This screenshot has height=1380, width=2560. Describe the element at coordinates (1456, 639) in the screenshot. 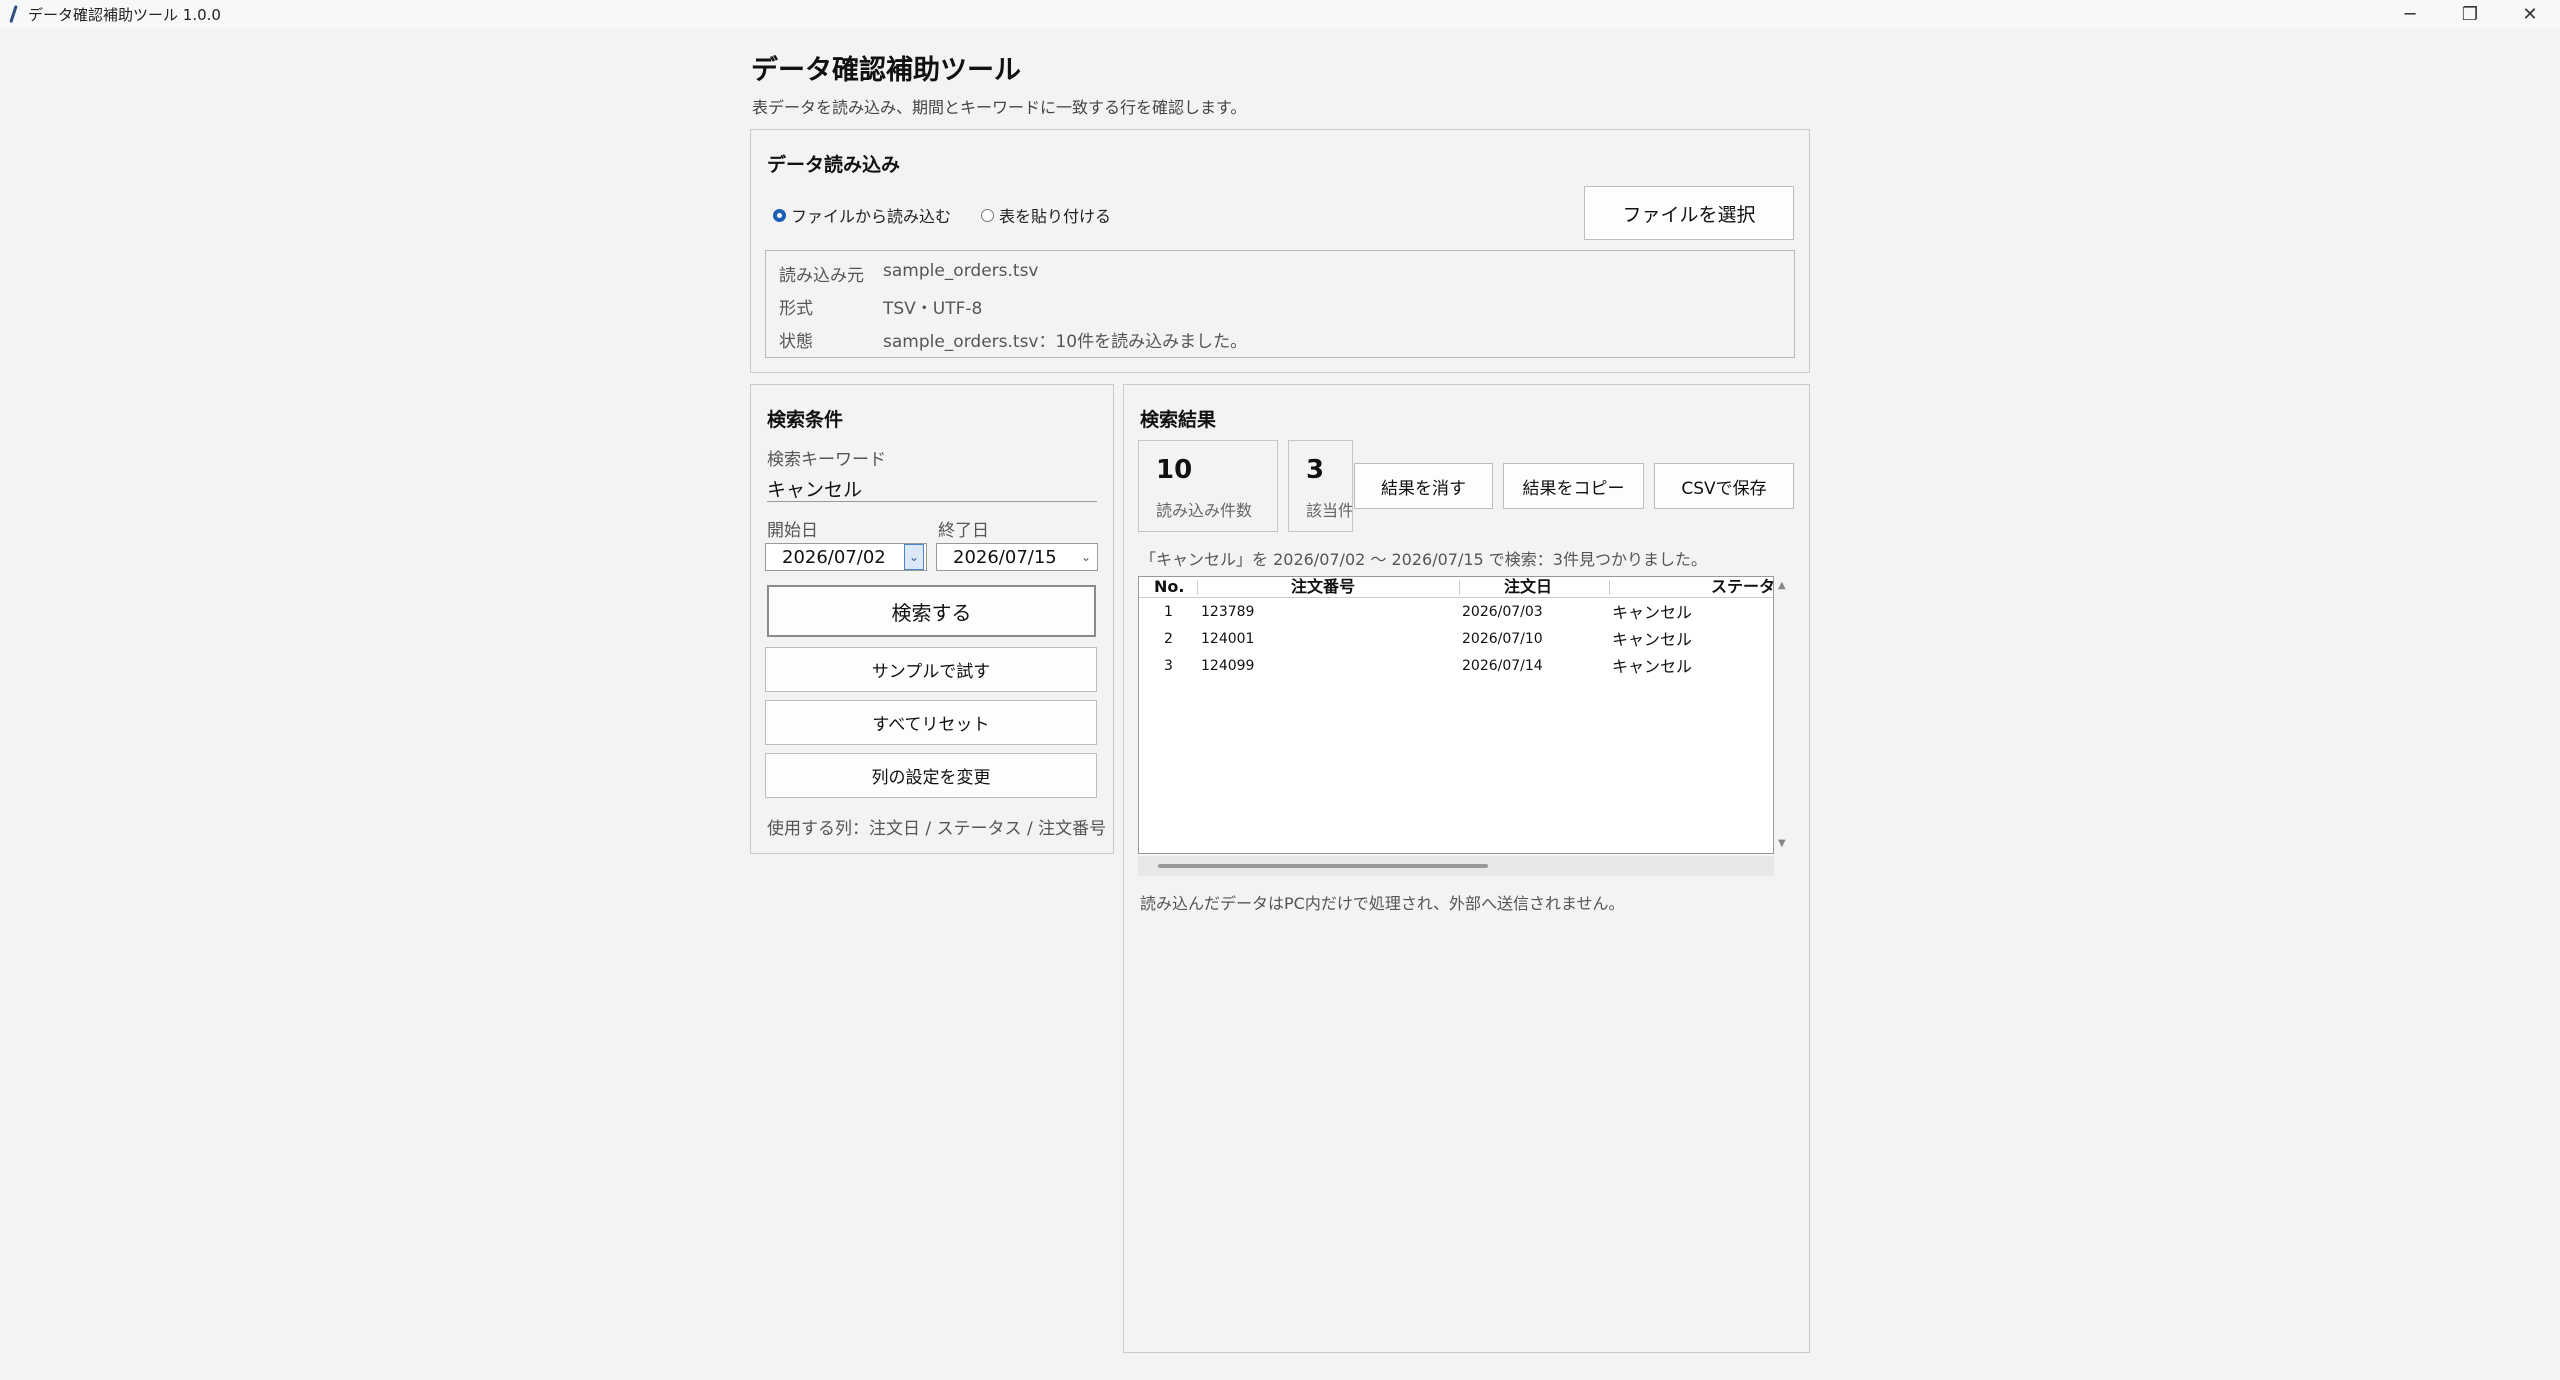

I see `table-row: 2 124001 2026/07/10 キャンセル` at that location.